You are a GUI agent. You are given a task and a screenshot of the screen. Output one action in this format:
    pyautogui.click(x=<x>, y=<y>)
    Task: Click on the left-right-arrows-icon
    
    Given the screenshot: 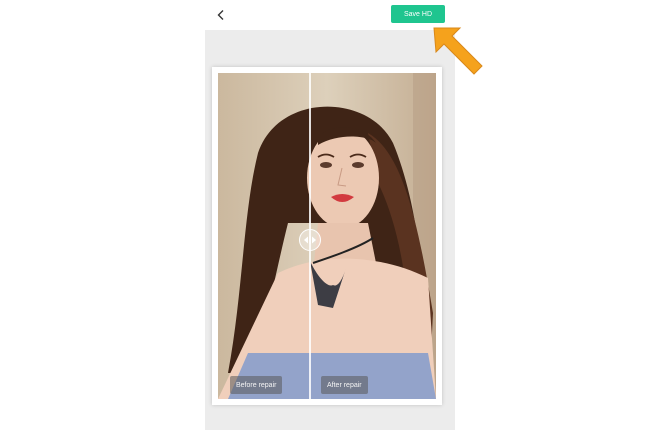 What is the action you would take?
    pyautogui.click(x=310, y=240)
    